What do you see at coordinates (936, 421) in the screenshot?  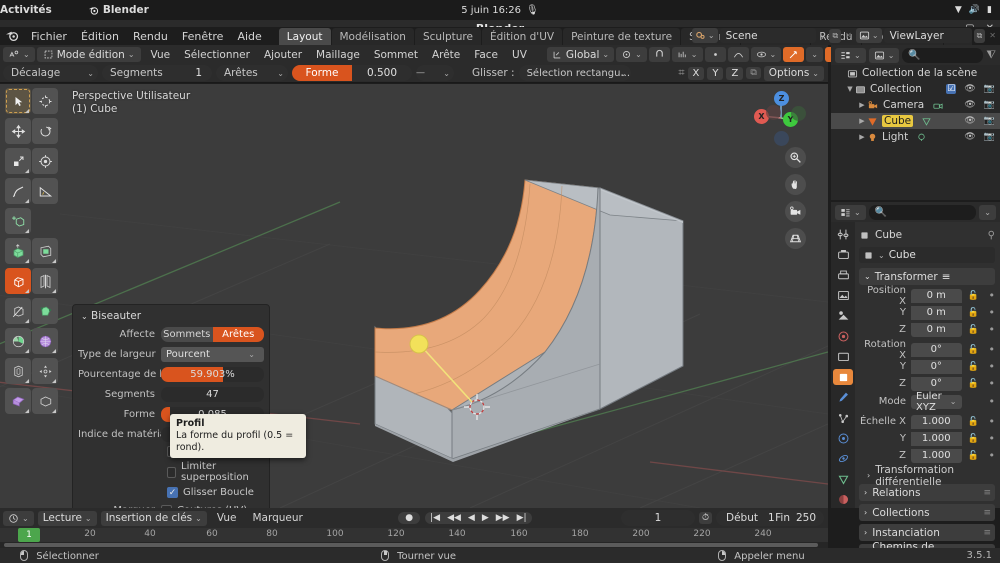 I see `scale-x-field: 1.000` at bounding box center [936, 421].